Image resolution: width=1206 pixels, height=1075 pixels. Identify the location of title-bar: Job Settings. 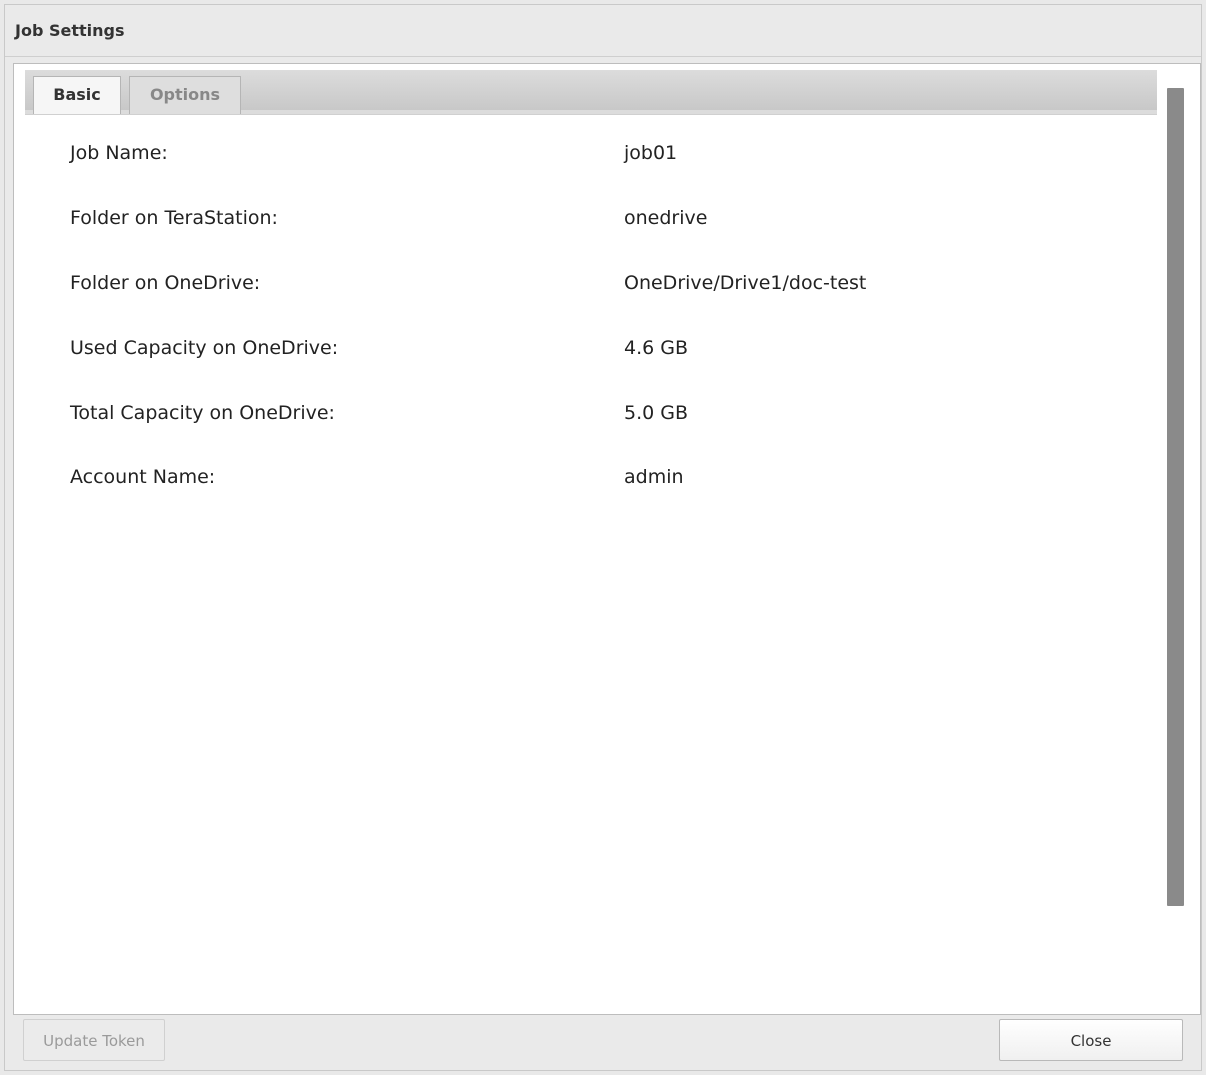
(603, 31).